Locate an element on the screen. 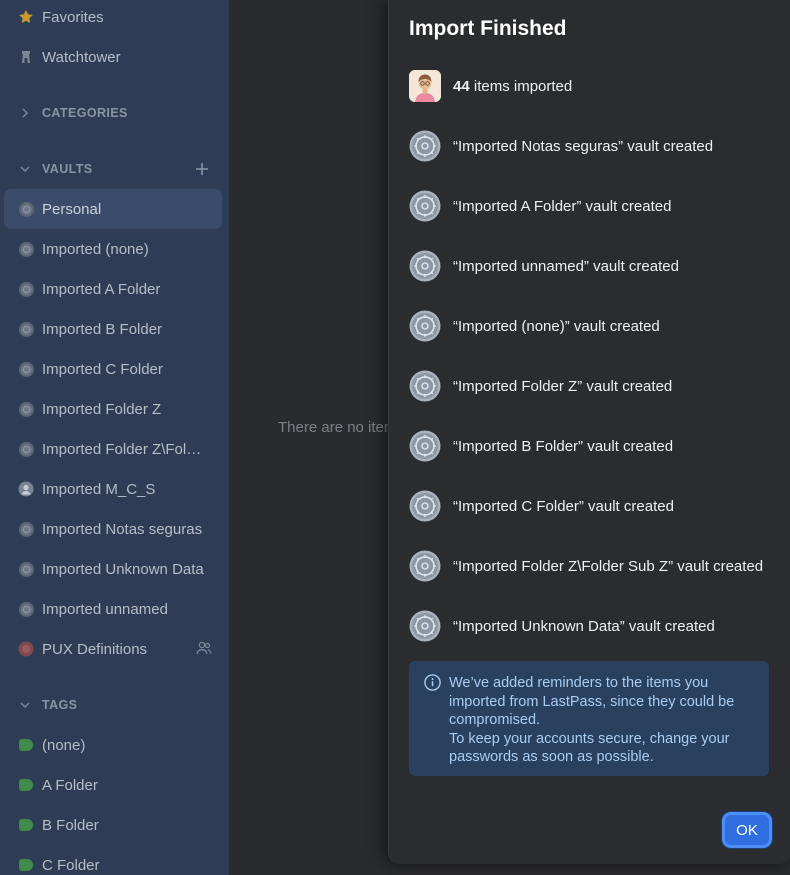 The height and width of the screenshot is (875, 790). vault-result-text: “Imported B Folder” vault created is located at coordinates (563, 446).